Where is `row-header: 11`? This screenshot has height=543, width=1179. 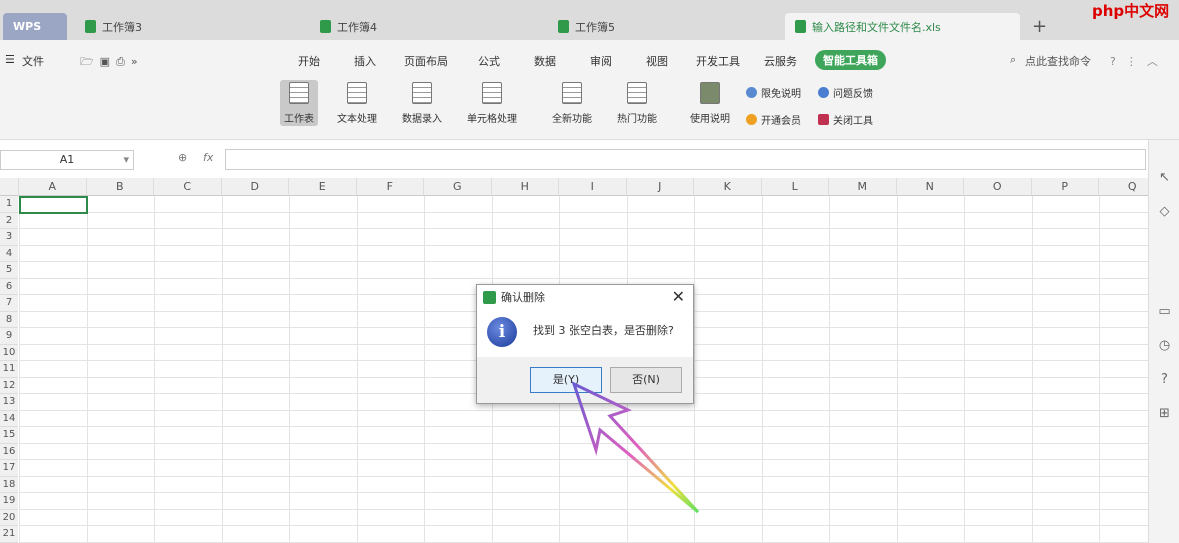
row-header: 11 is located at coordinates (9, 369).